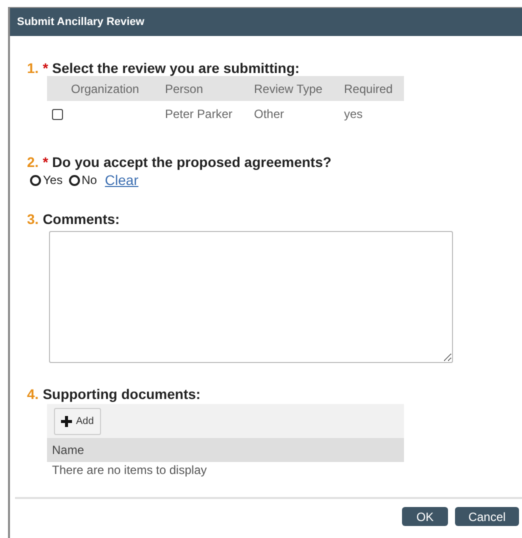 This screenshot has height=538, width=522. I want to click on question-label: Supporting documents:, so click(121, 394).